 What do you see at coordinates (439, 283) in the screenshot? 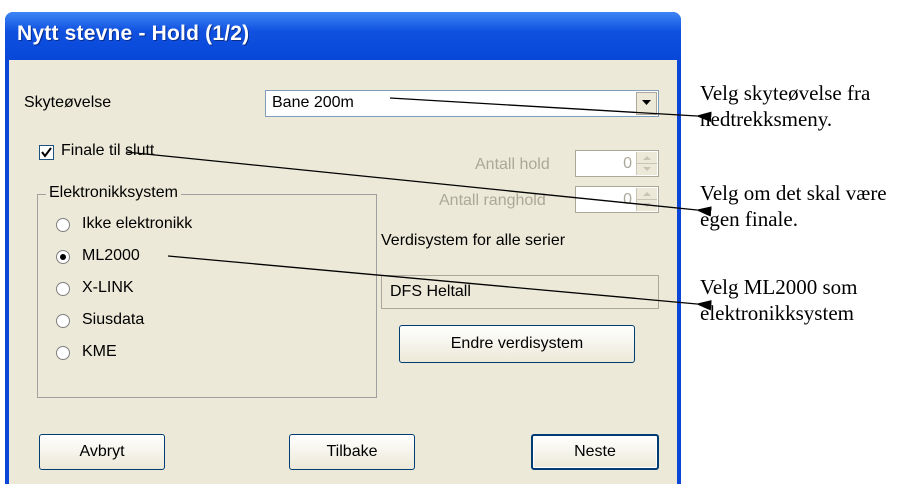
I see `arrow-to-ml2000` at bounding box center [439, 283].